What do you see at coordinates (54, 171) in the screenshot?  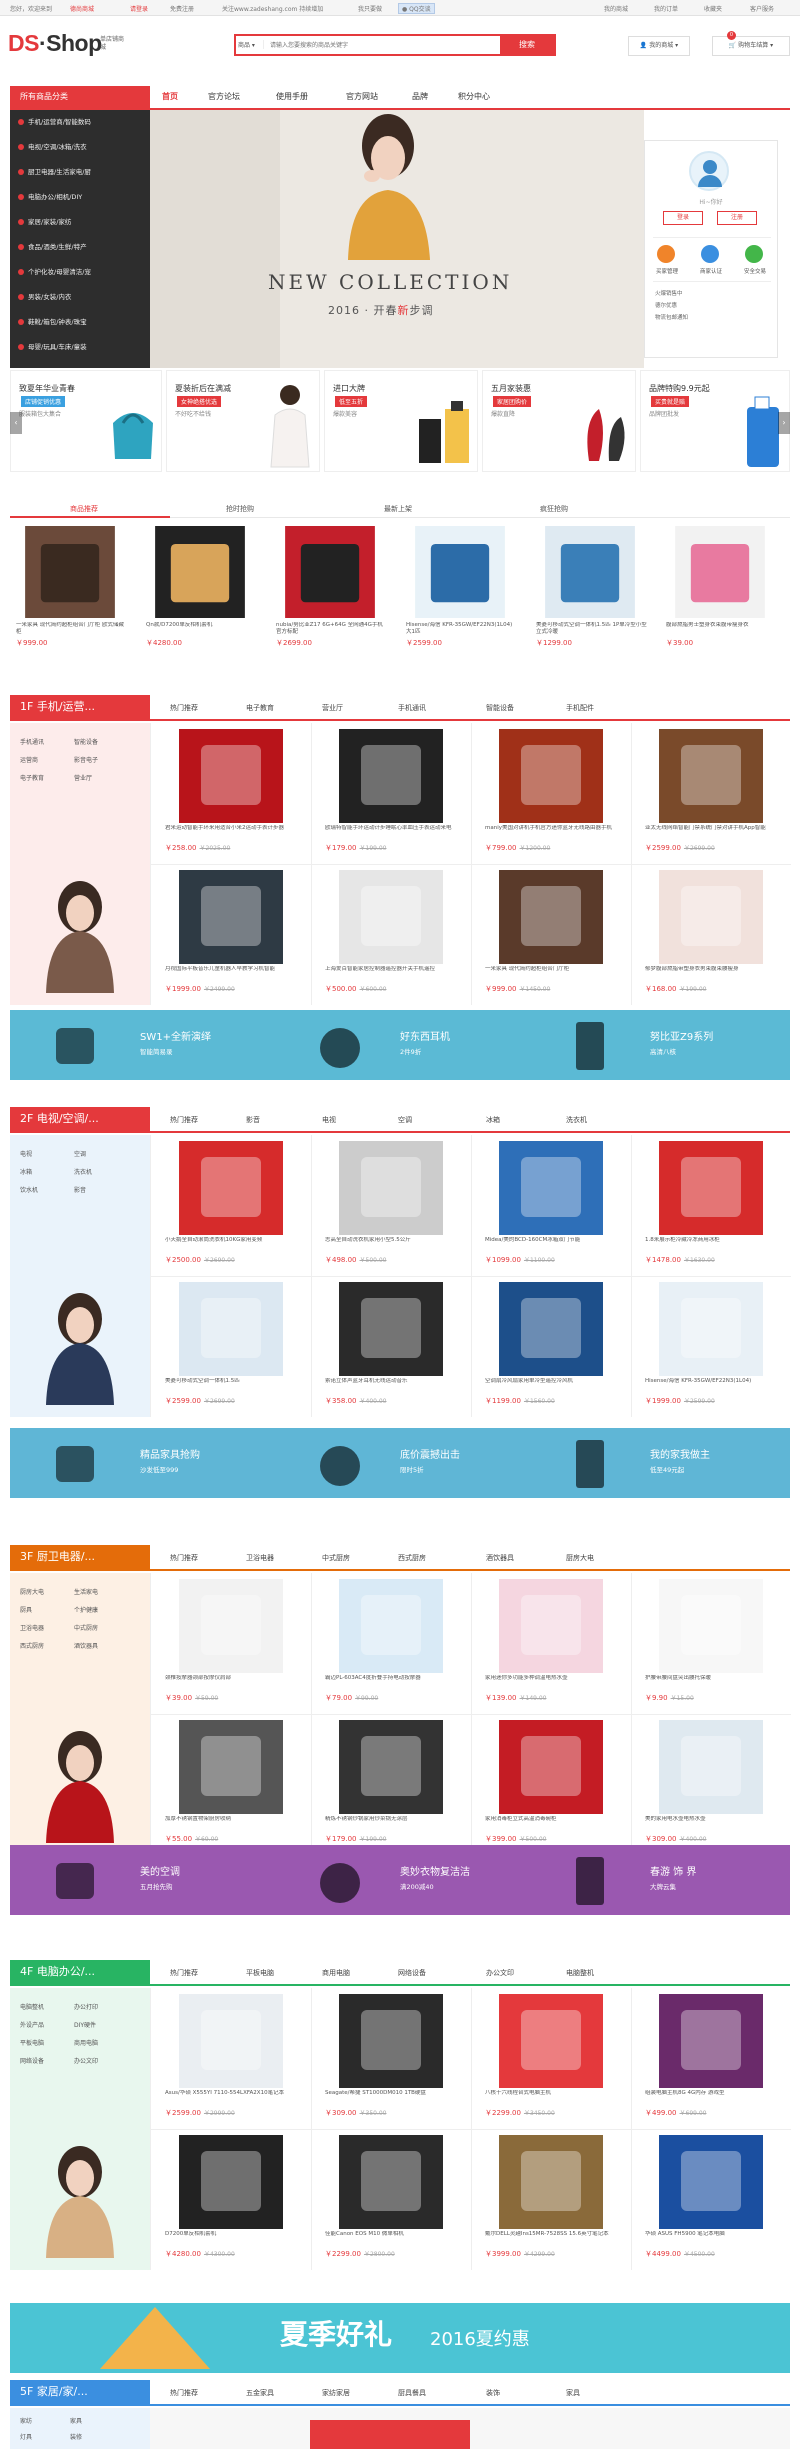 I see `category-item: 厨卫电器/生活家电/厨` at bounding box center [54, 171].